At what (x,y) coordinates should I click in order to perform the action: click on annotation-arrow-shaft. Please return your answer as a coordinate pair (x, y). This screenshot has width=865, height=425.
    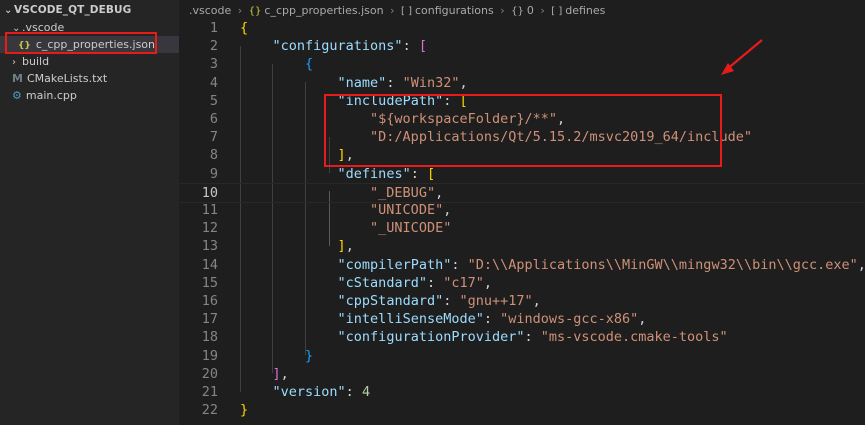
    Looking at the image, I should click on (744, 55).